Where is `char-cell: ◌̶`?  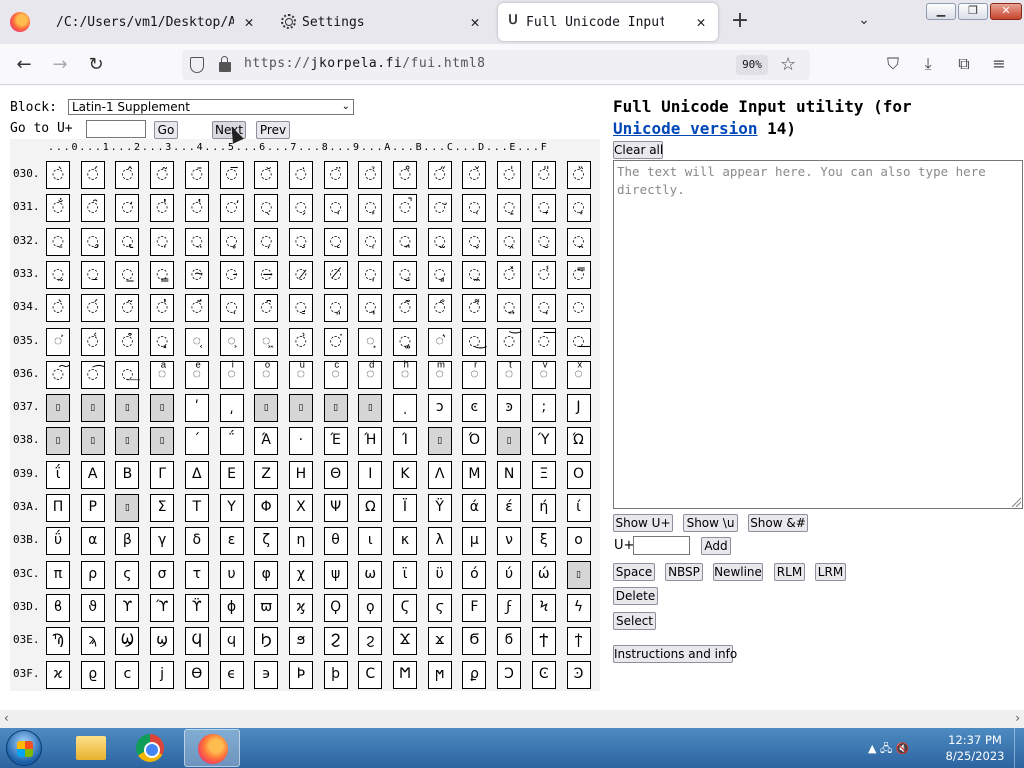
char-cell: ◌̶ is located at coordinates (266, 274).